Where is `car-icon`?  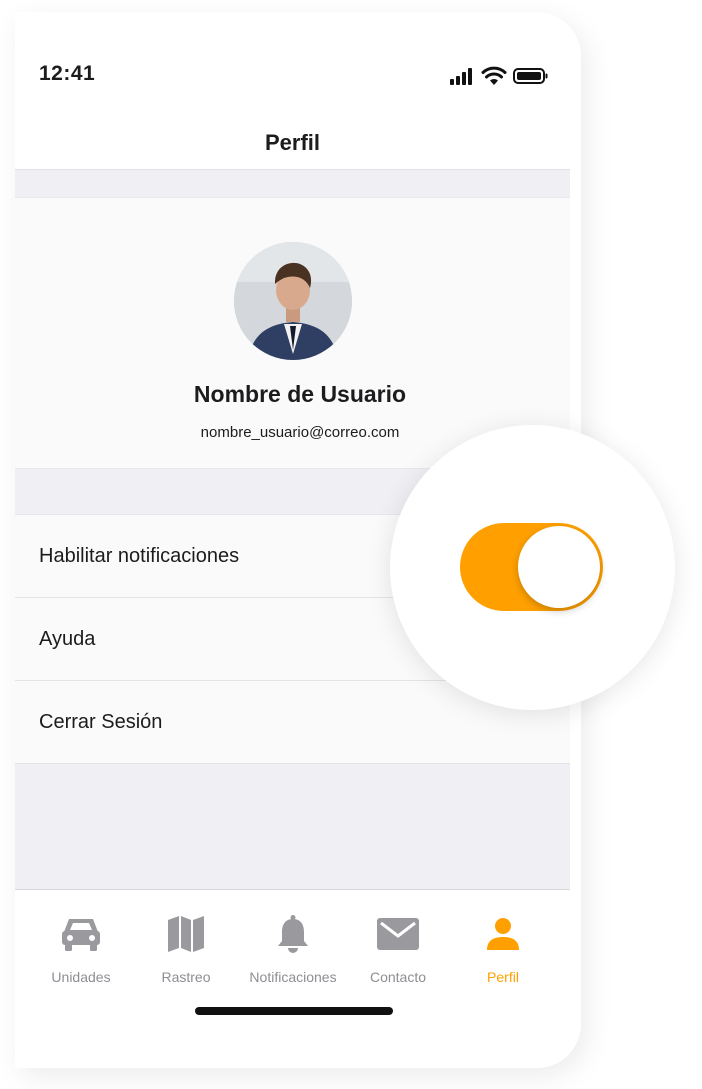 car-icon is located at coordinates (81, 934).